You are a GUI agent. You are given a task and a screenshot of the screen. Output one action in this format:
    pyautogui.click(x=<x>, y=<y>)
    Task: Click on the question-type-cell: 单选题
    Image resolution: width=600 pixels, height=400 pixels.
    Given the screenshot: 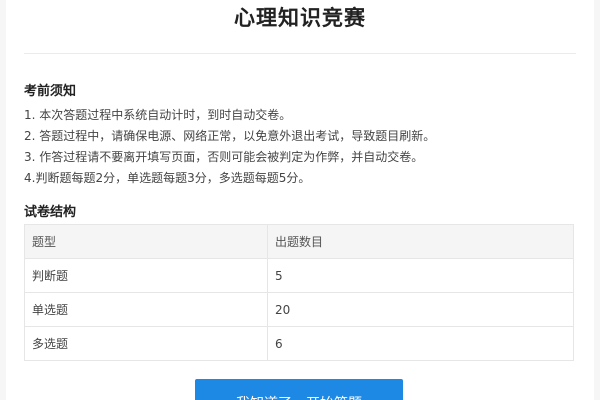 What is the action you would take?
    pyautogui.click(x=146, y=309)
    